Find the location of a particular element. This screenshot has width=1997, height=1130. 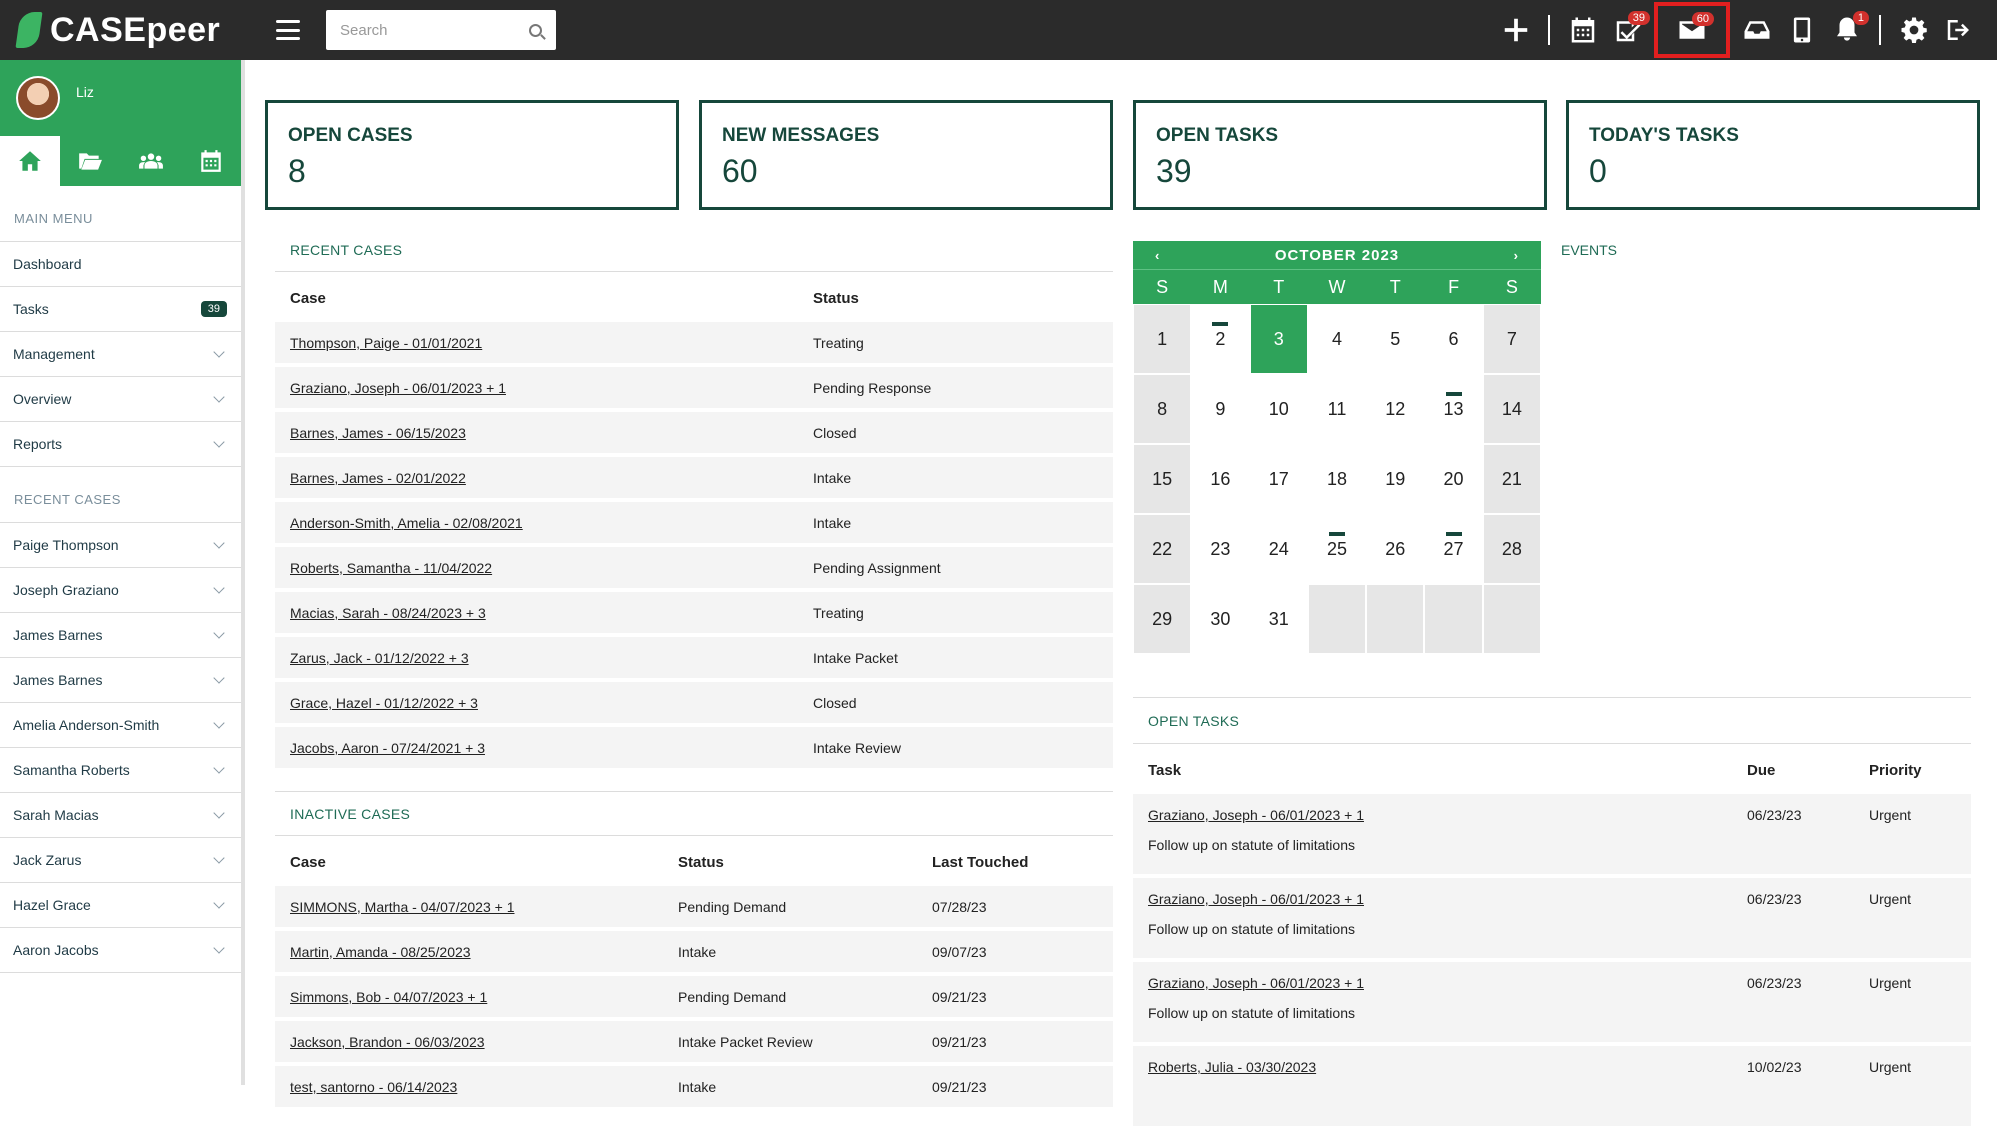

calendar-day: 3 is located at coordinates (1278, 339).